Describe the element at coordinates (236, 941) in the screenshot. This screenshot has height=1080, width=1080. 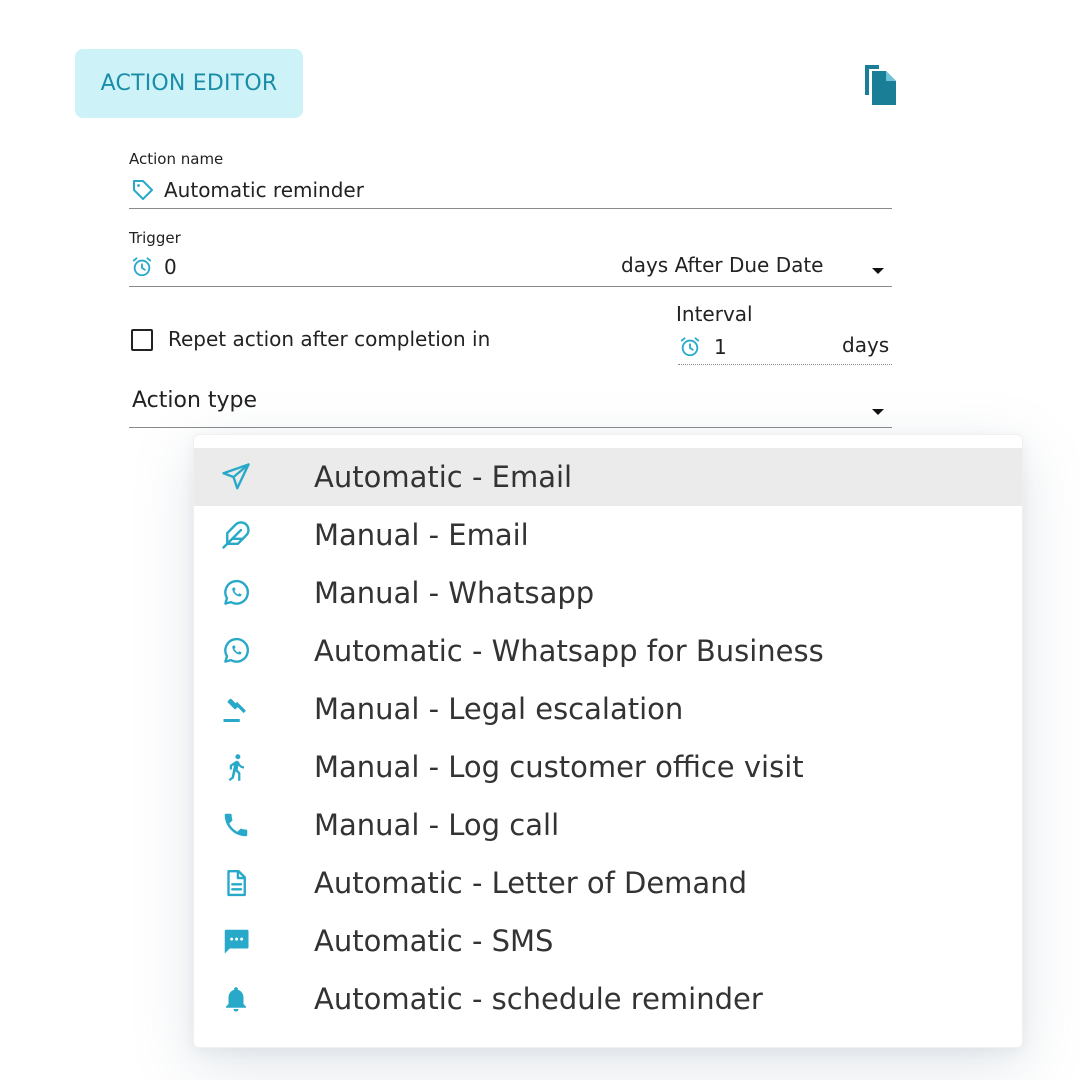
I see `sms-icon` at that location.